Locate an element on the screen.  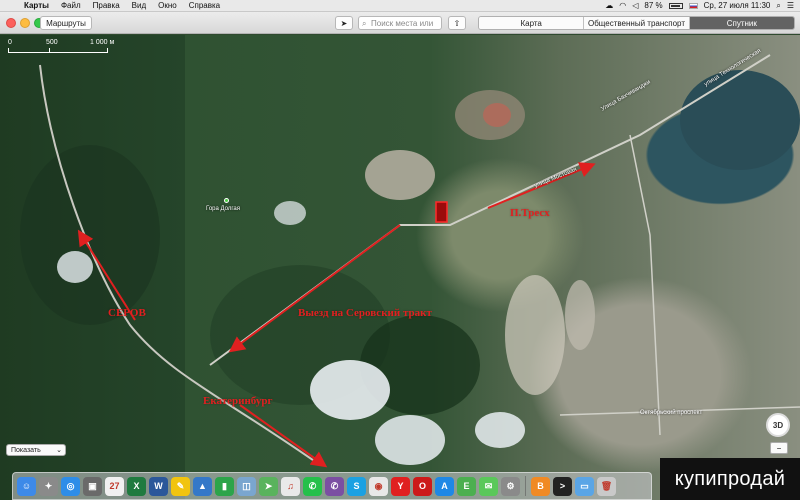
preview-icon: ◫ is located at coordinates (246, 486).